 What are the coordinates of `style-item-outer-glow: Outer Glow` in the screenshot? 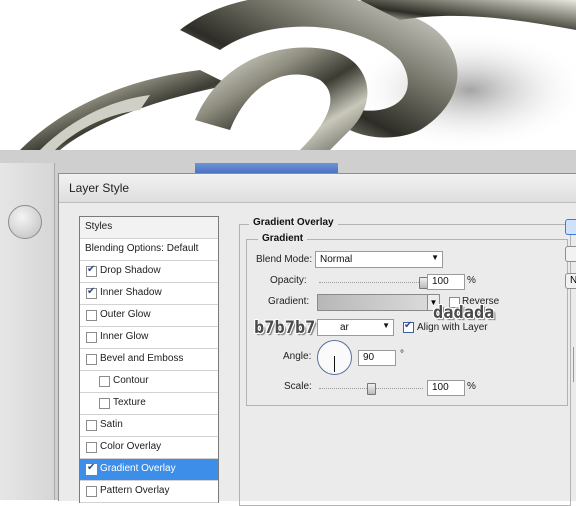 It's located at (149, 316).